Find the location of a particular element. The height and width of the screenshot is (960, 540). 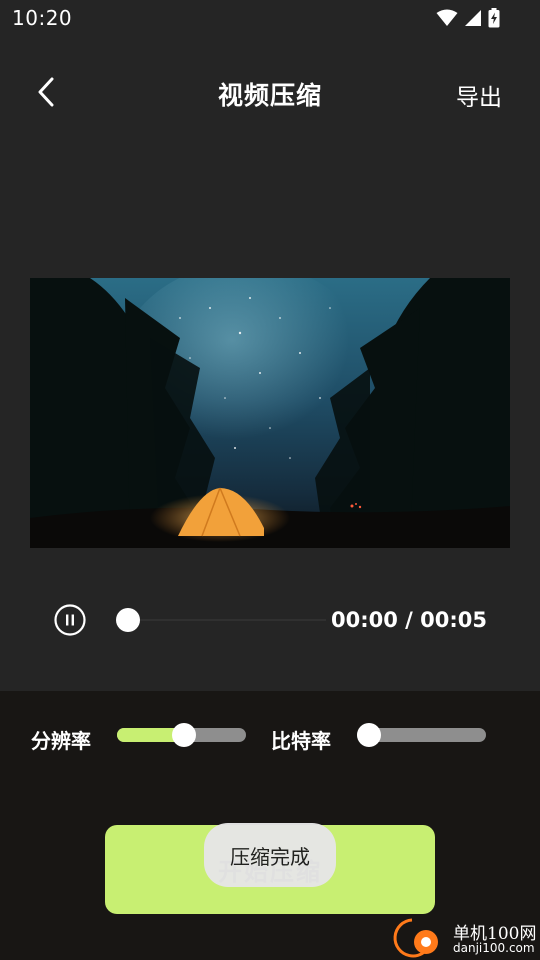

playback-progress-thumb is located at coordinates (128, 620).